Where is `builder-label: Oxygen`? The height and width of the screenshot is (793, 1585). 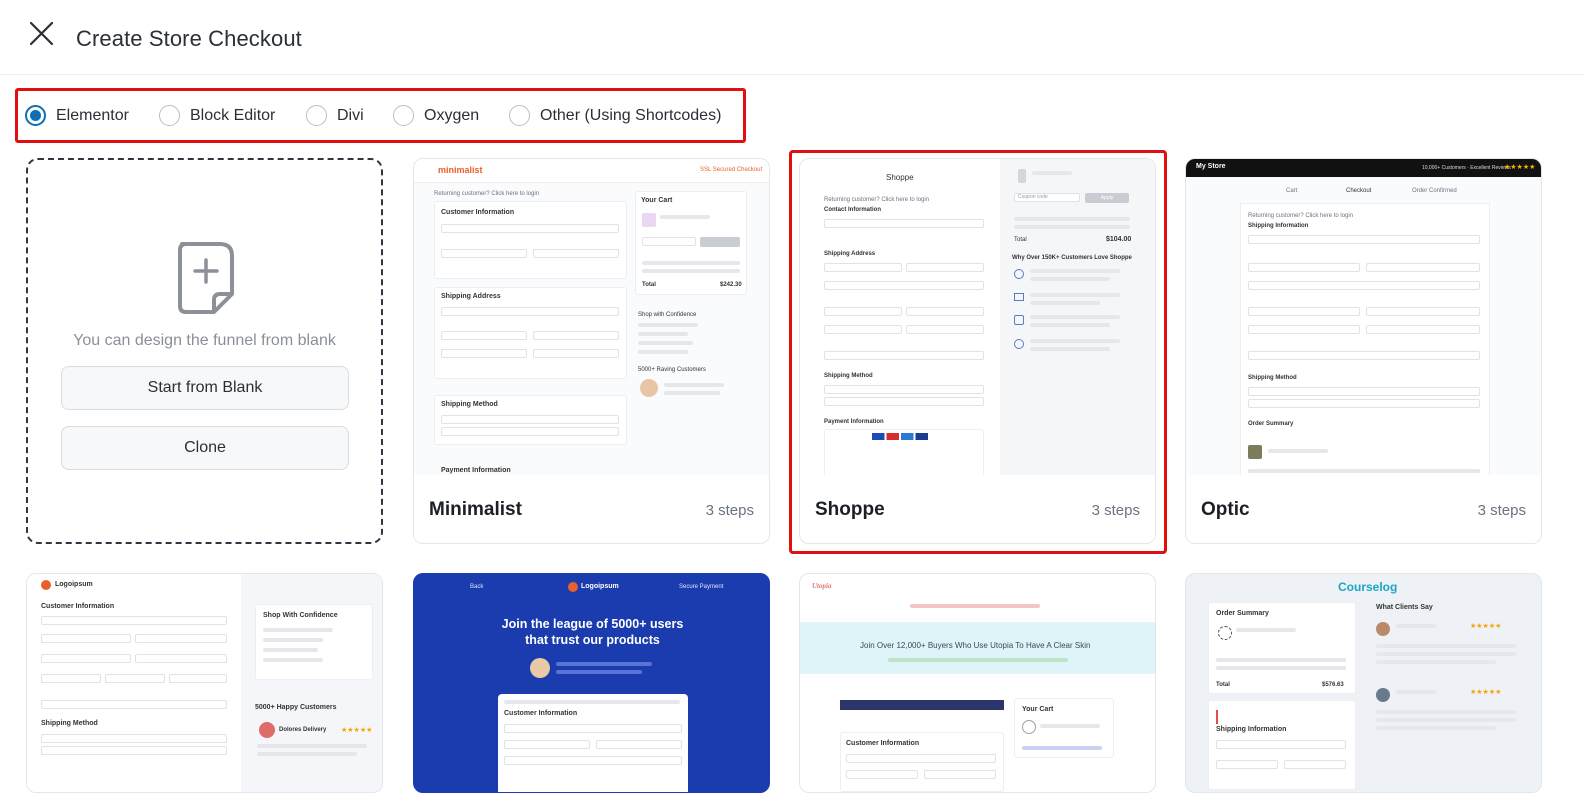
builder-label: Oxygen is located at coordinates (452, 115).